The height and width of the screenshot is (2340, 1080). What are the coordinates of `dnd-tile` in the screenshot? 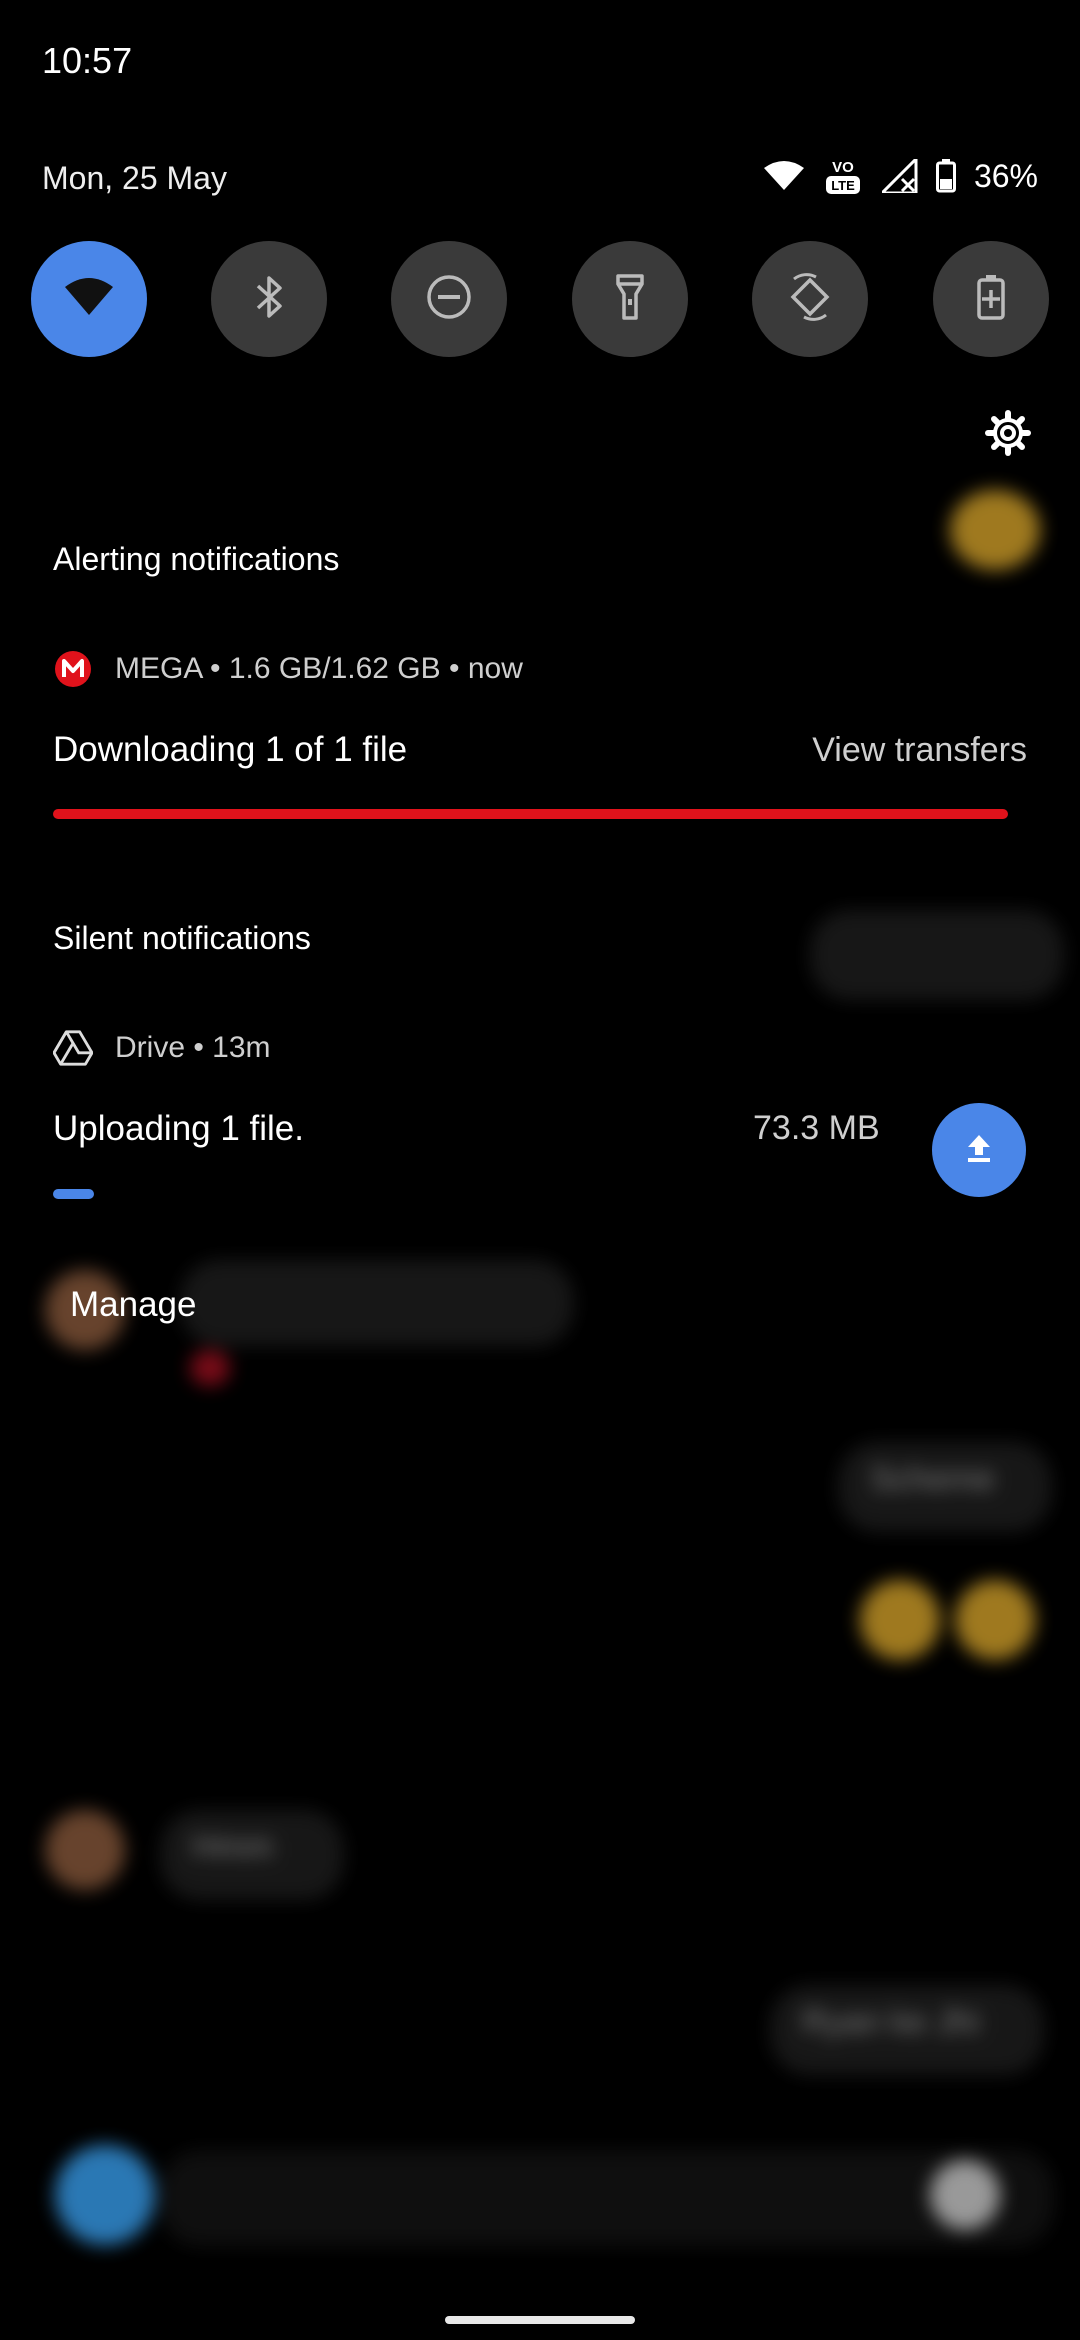 It's located at (449, 299).